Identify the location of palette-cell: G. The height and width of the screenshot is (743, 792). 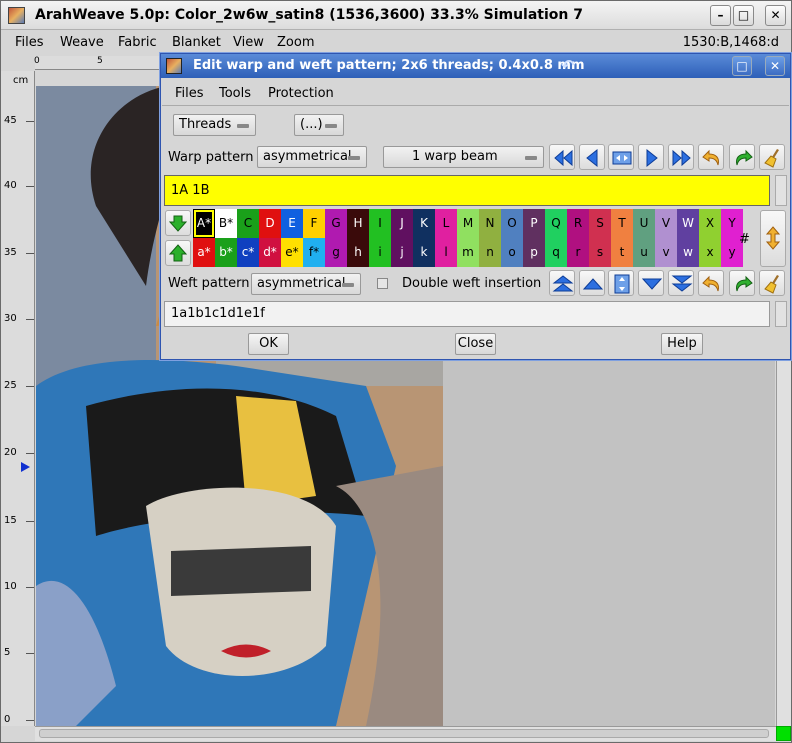
(336, 223).